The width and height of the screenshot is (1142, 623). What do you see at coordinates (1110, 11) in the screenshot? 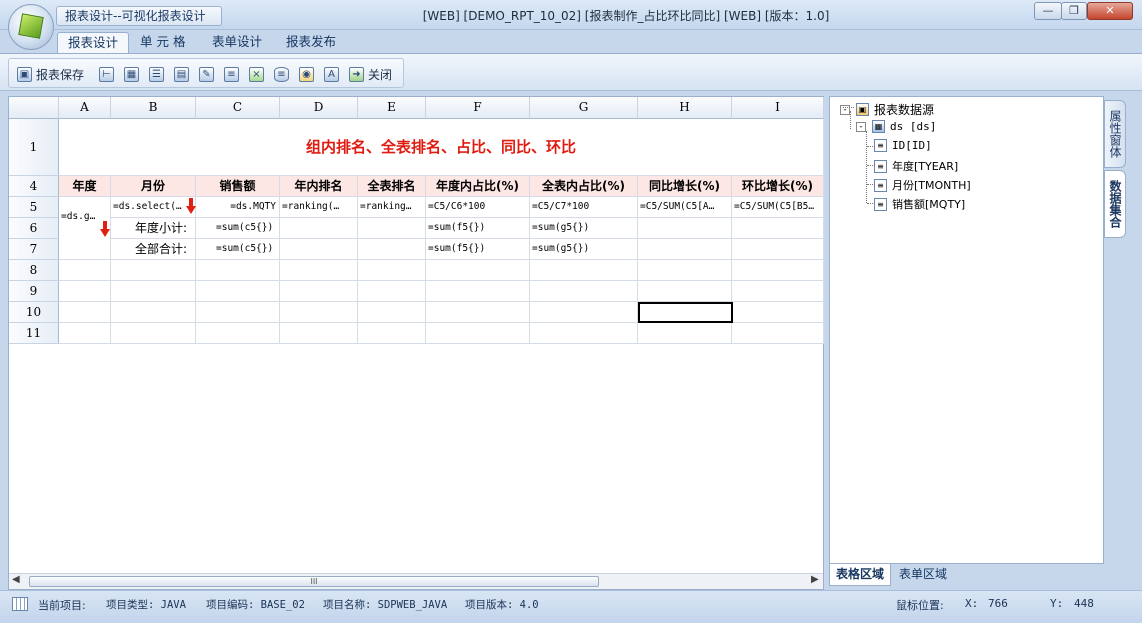
I see `close-window-button: ✕` at bounding box center [1110, 11].